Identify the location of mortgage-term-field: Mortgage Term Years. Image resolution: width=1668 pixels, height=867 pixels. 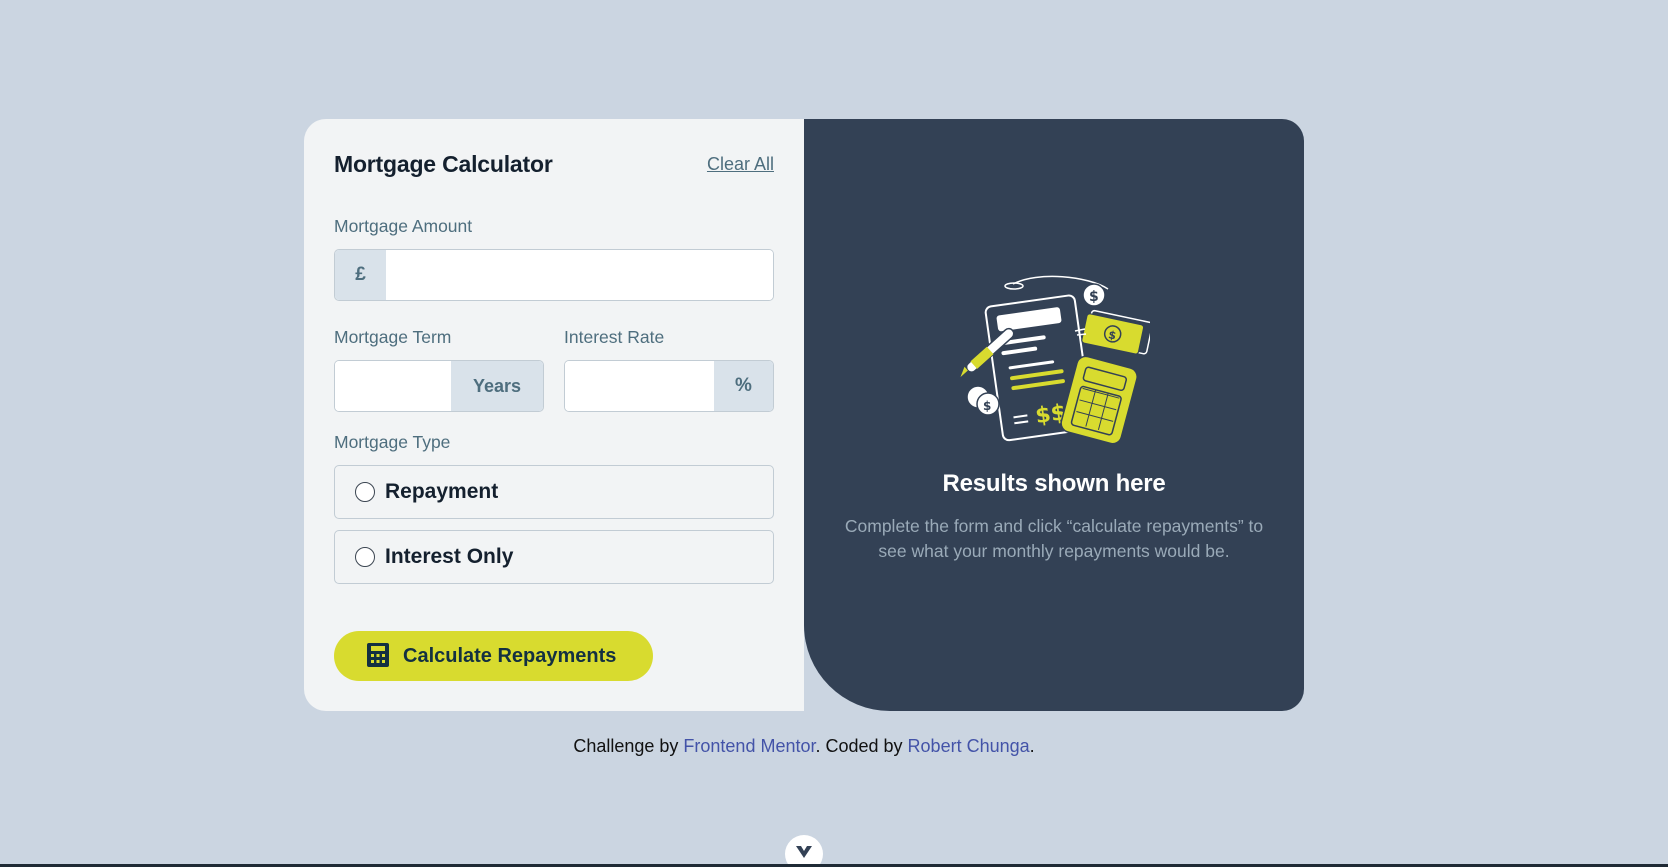
(439, 369).